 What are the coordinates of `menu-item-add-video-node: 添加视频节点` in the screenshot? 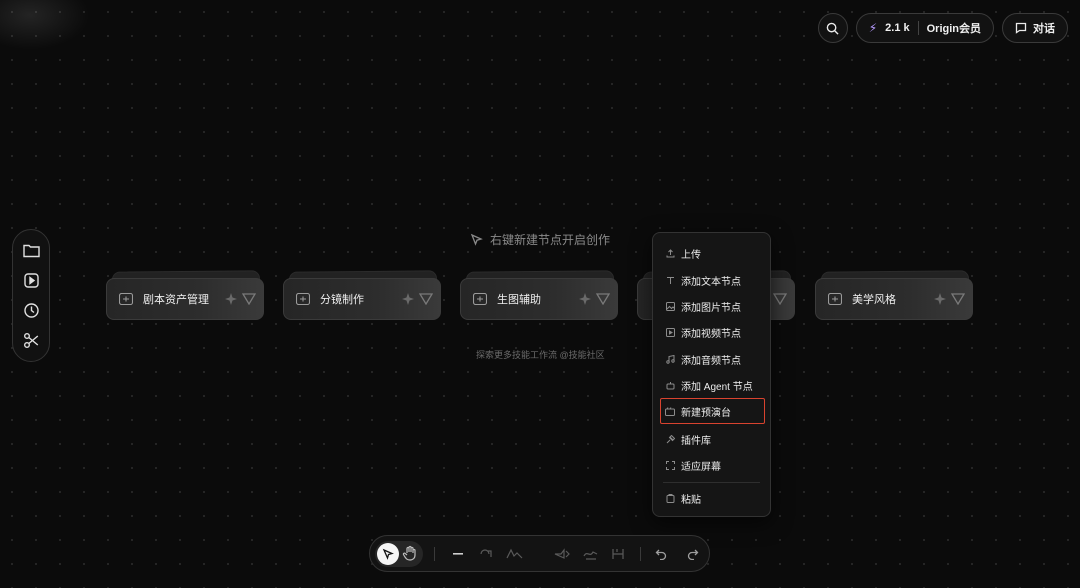 It's located at (711, 332).